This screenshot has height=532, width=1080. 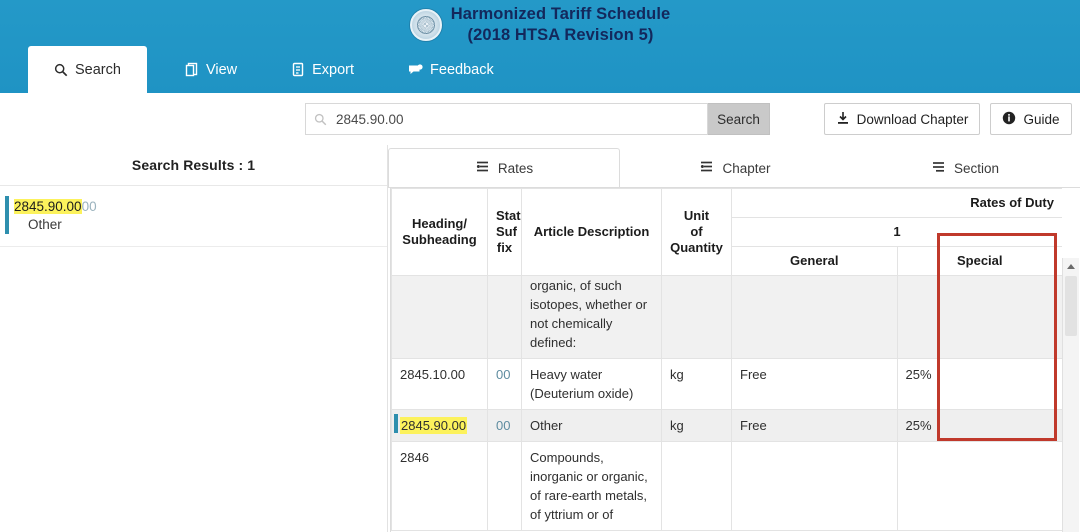 I want to click on col-heading-subheading: Heading/ Subheading, so click(x=439, y=232).